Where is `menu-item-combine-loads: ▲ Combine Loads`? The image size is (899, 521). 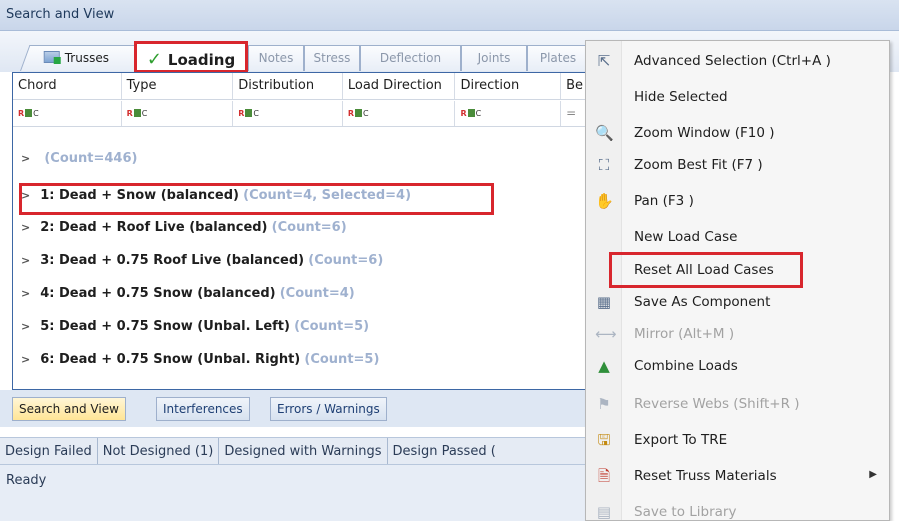 menu-item-combine-loads: ▲ Combine Loads is located at coordinates (737, 366).